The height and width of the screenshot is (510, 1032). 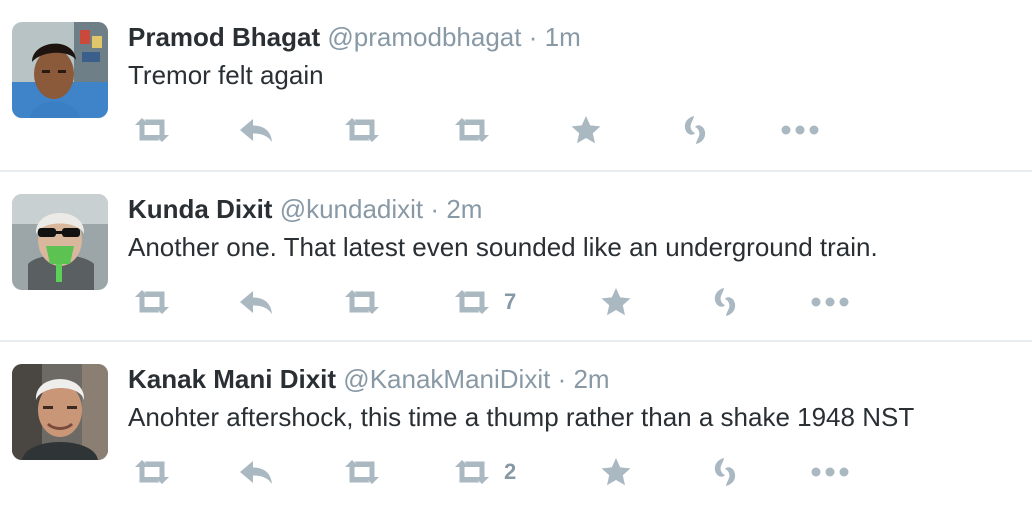 I want to click on username: @KanakManiDixit, so click(x=446, y=379).